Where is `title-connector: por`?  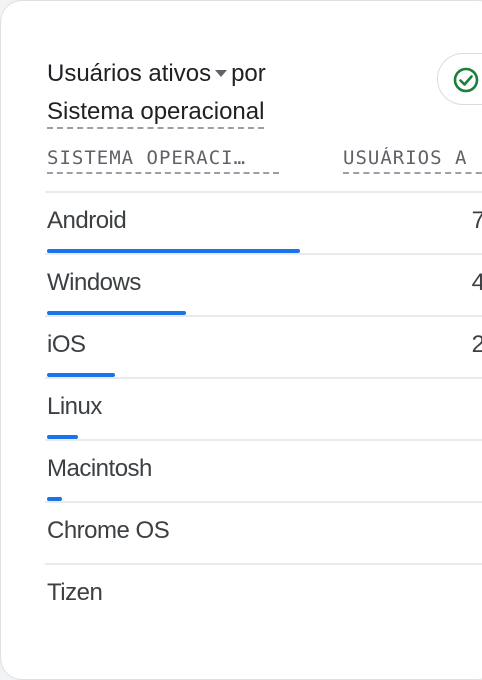 title-connector: por is located at coordinates (248, 73).